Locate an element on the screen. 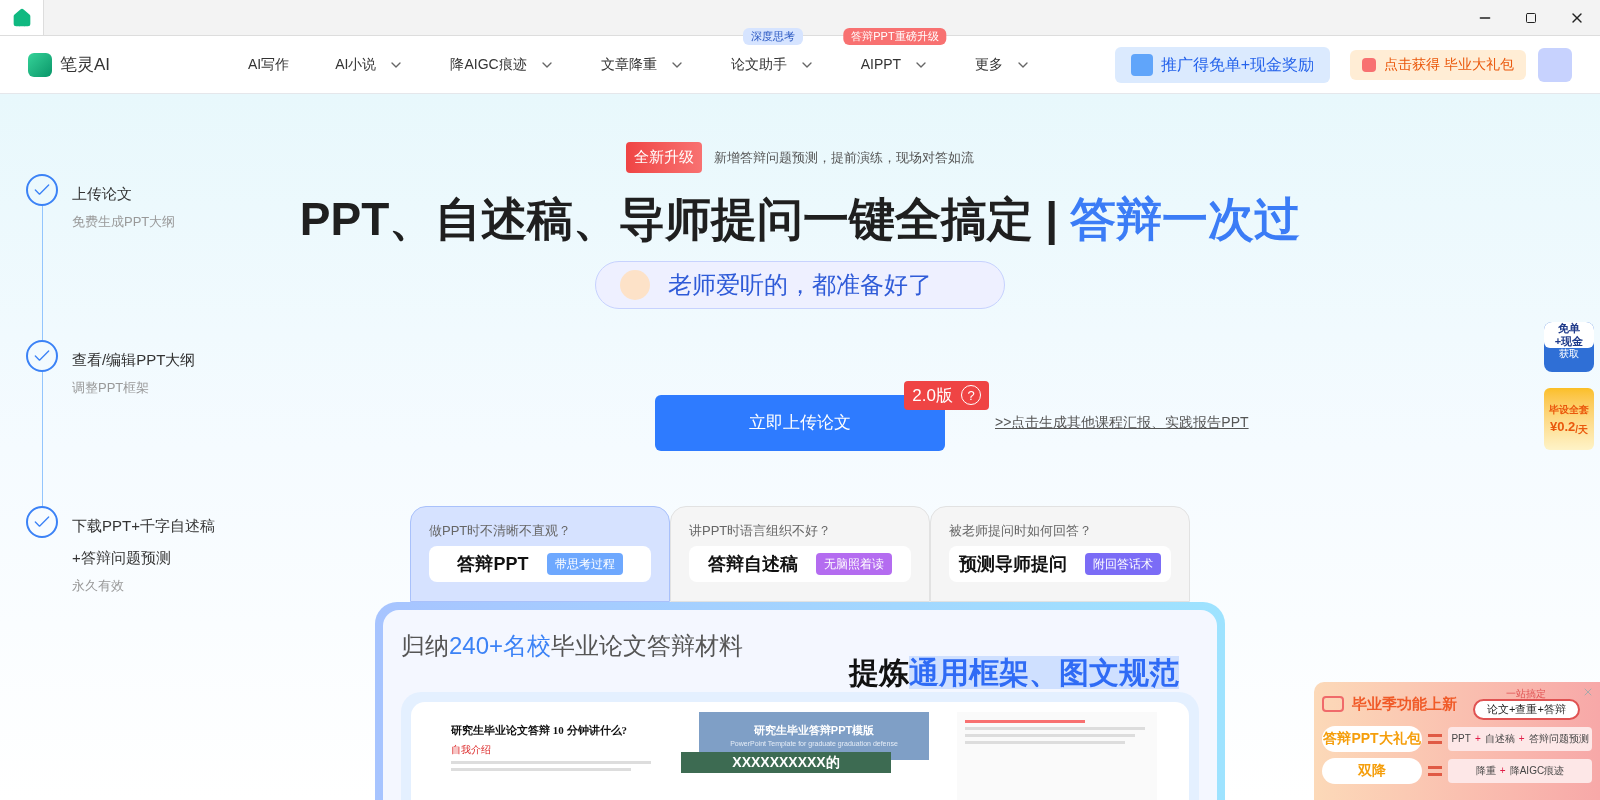 The width and height of the screenshot is (1600, 800). home-tab is located at coordinates (22, 17).